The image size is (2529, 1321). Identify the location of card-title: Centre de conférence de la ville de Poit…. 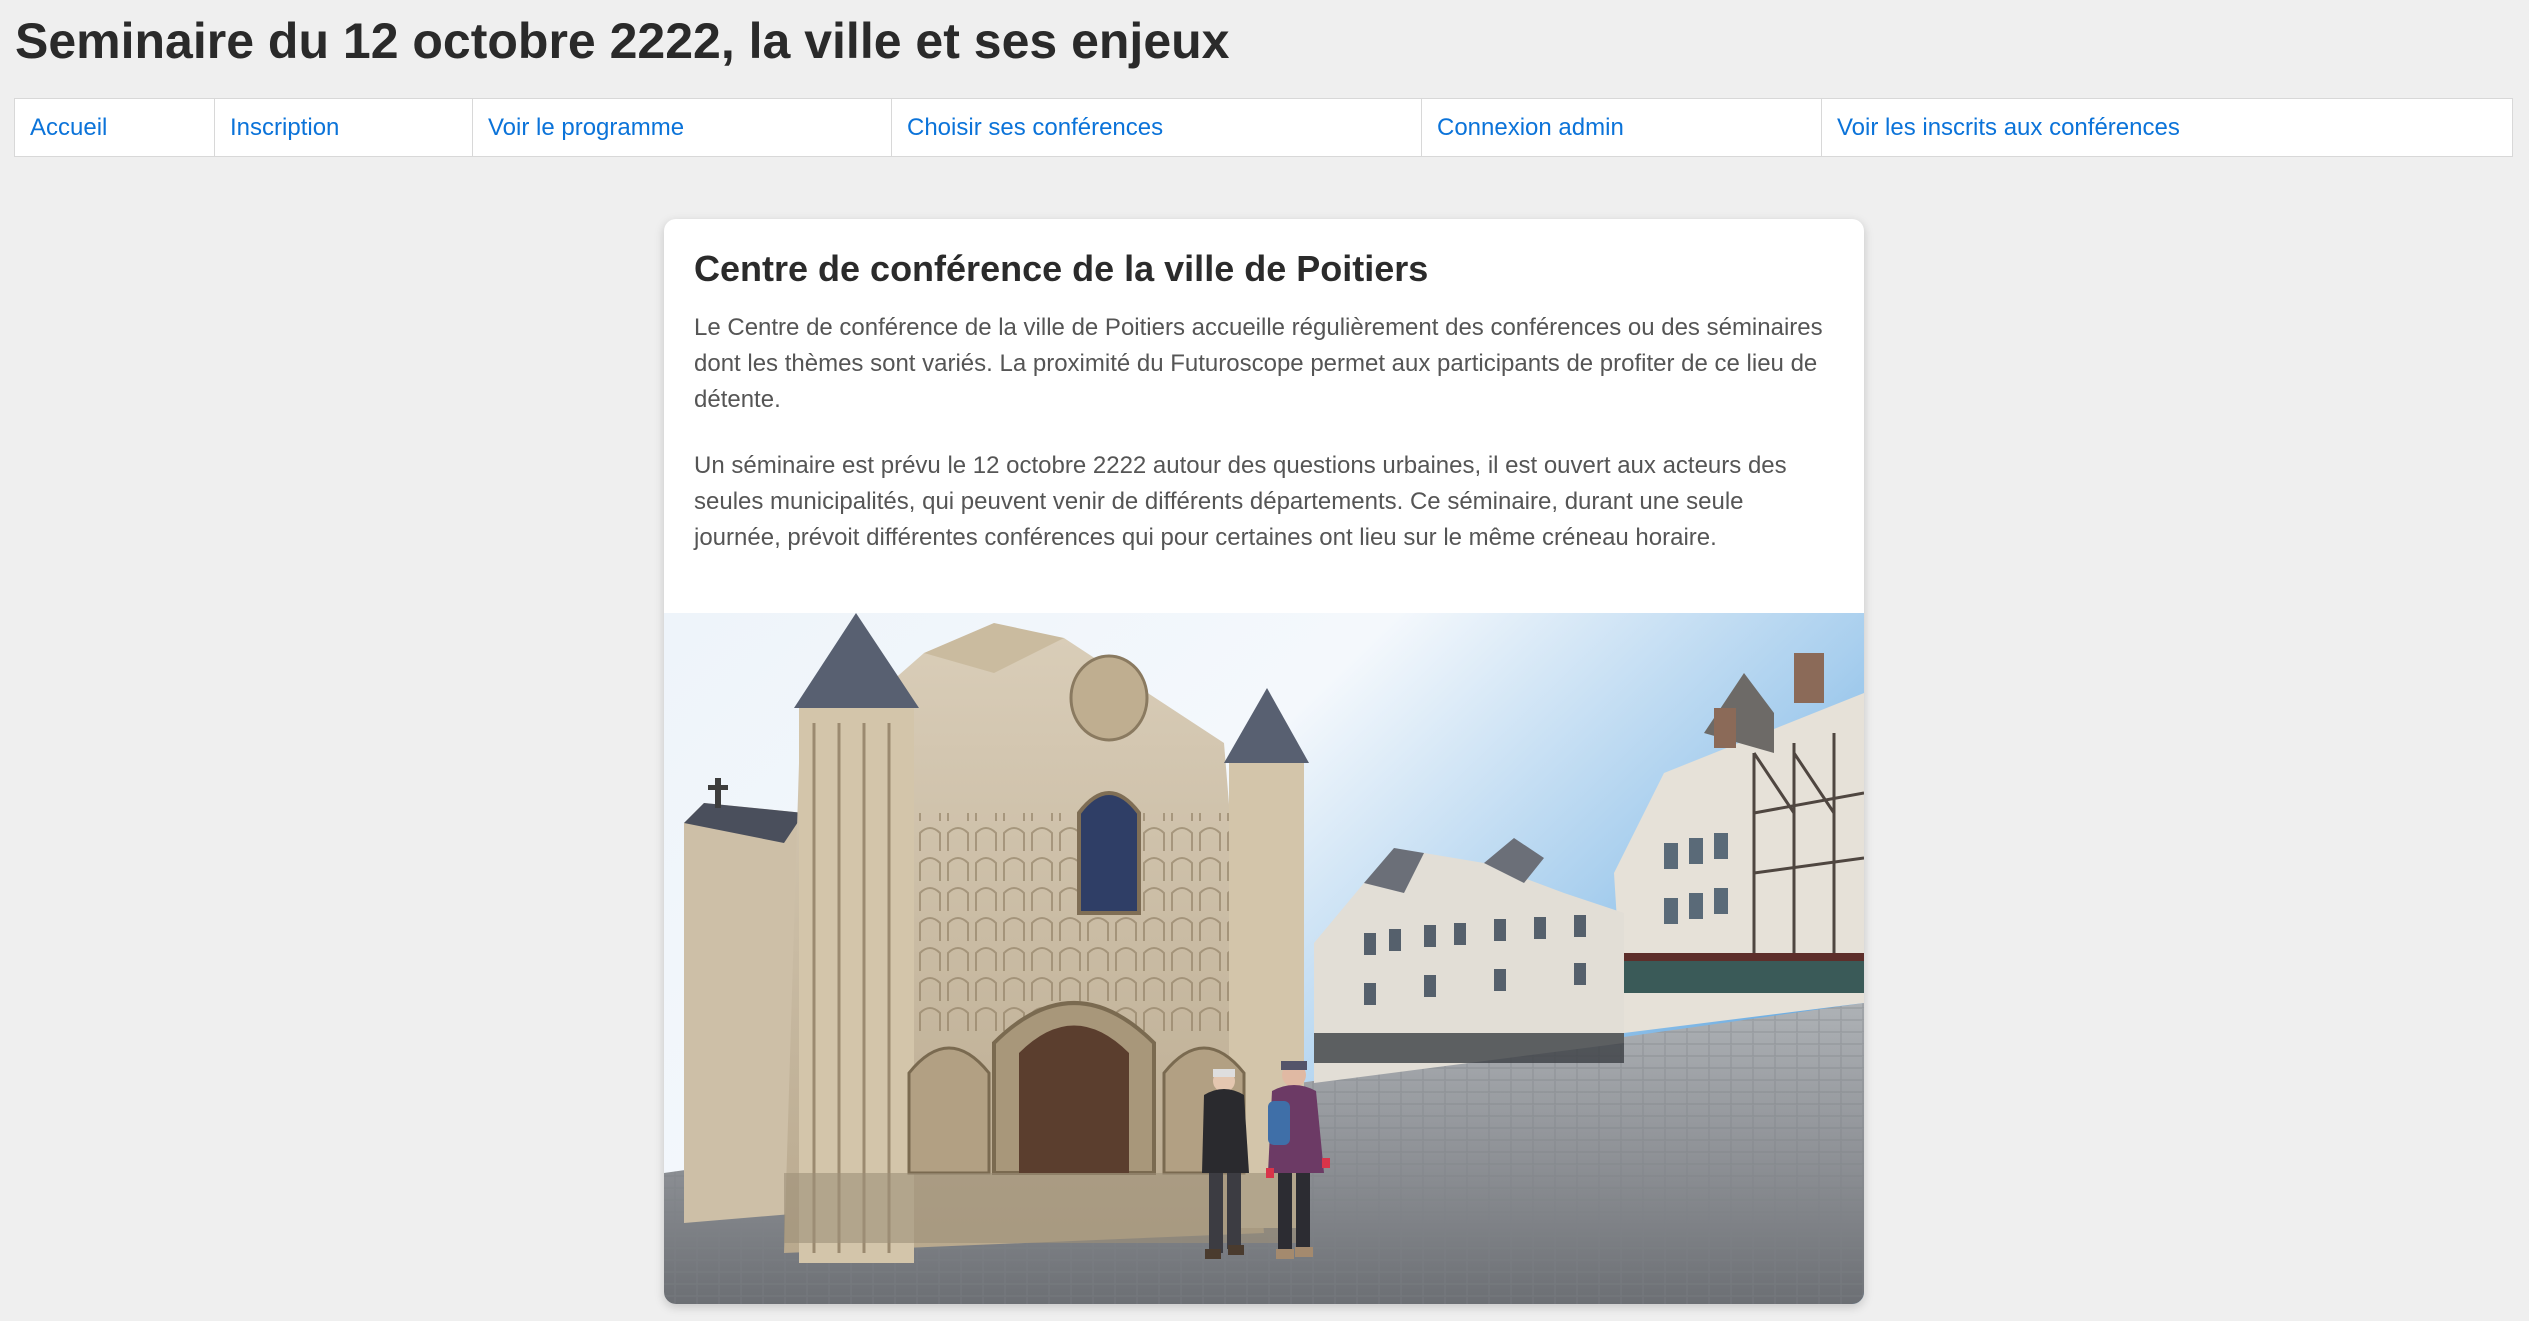
(1061, 268).